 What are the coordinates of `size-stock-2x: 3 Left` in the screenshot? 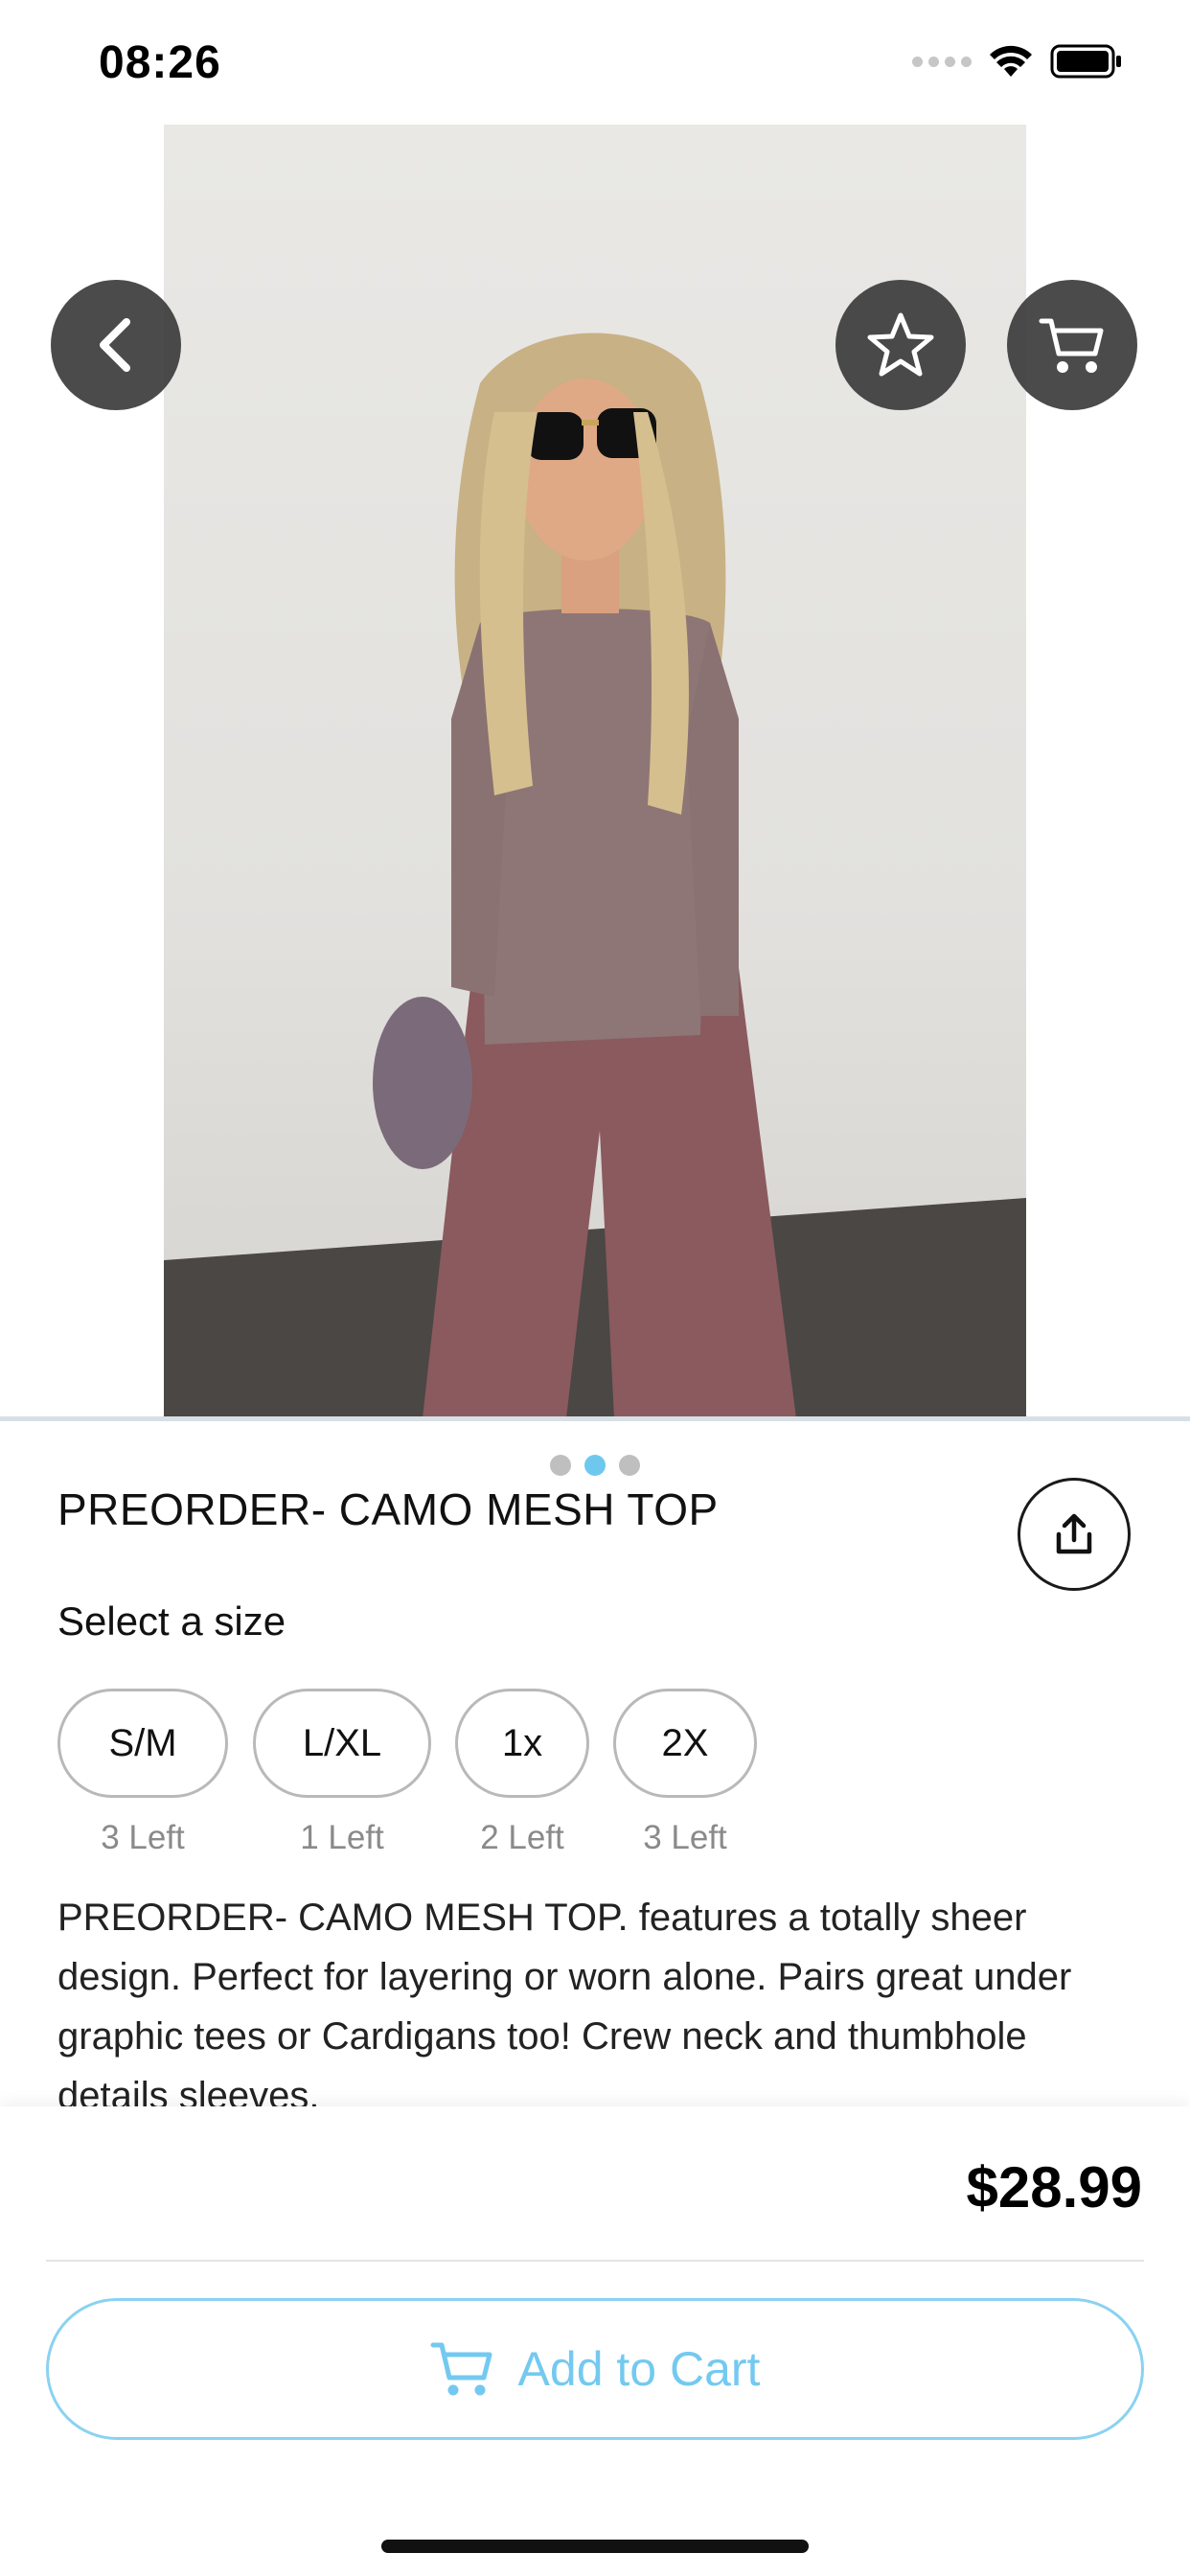 It's located at (685, 1837).